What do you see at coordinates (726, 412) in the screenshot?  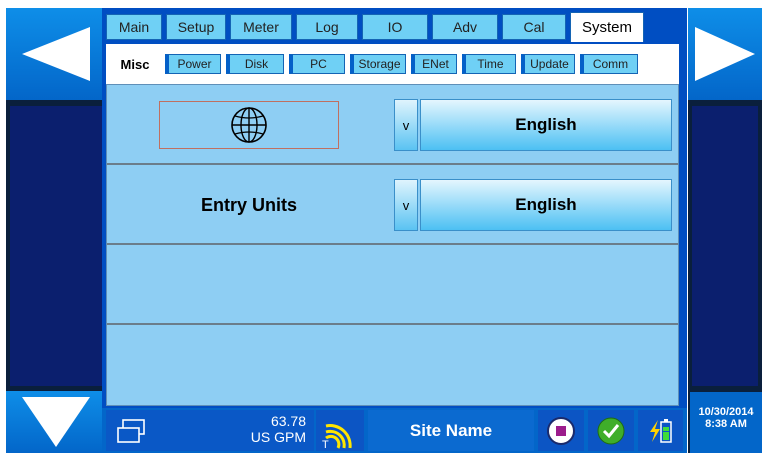 I see `date-text: 10/30/2014` at bounding box center [726, 412].